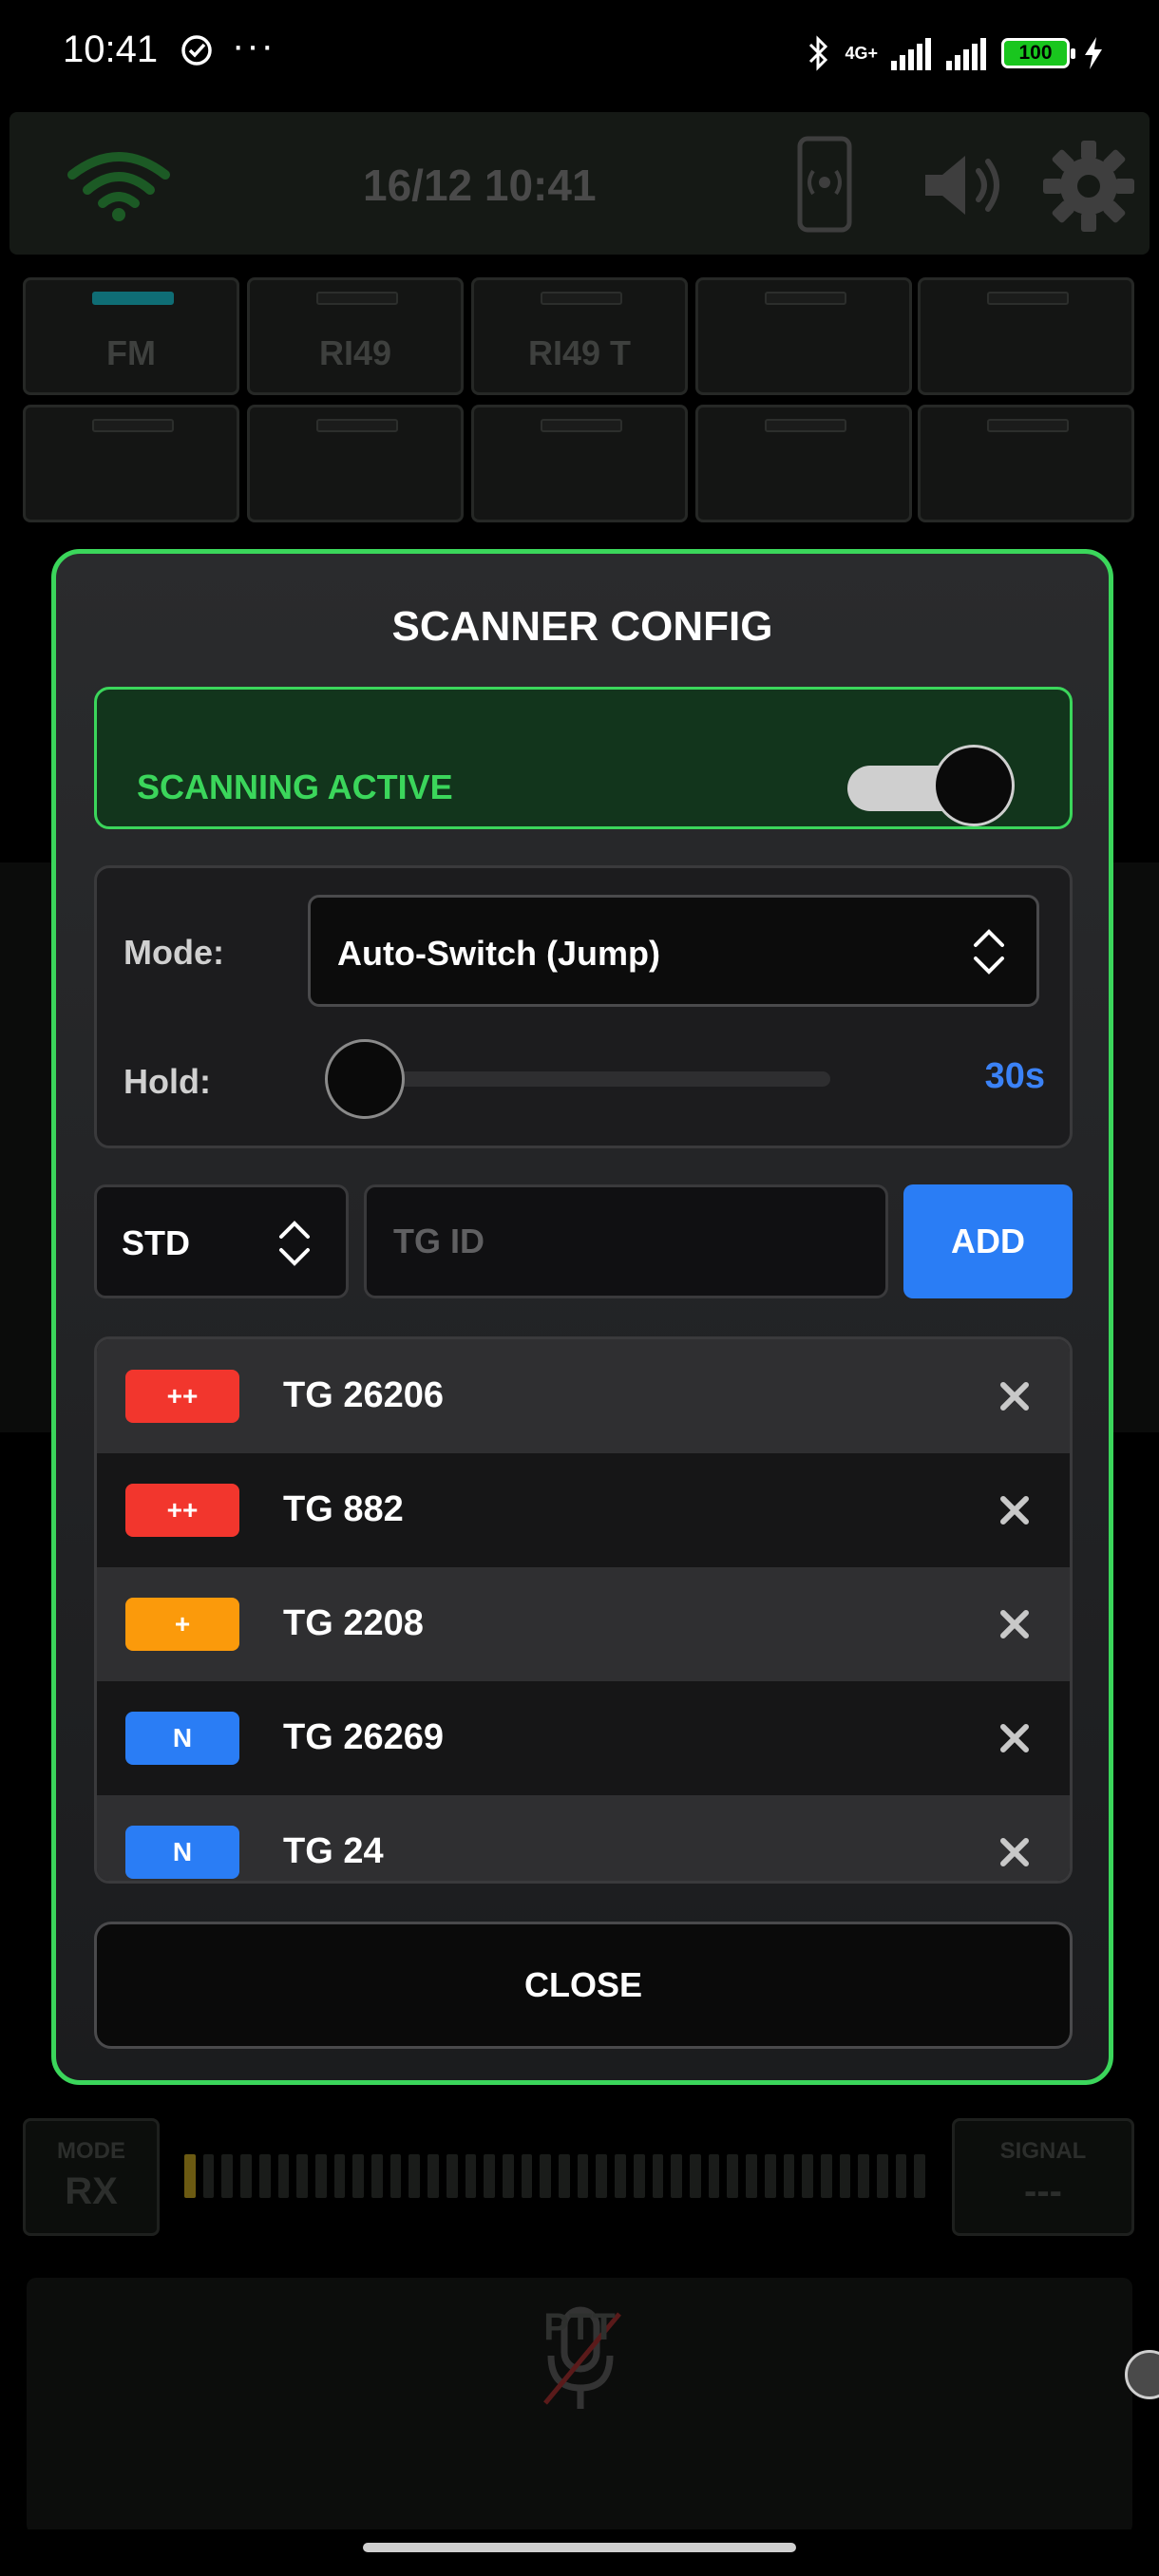 This screenshot has height=2576, width=1159. Describe the element at coordinates (221, 1241) in the screenshot. I see `priority-select: STD` at that location.